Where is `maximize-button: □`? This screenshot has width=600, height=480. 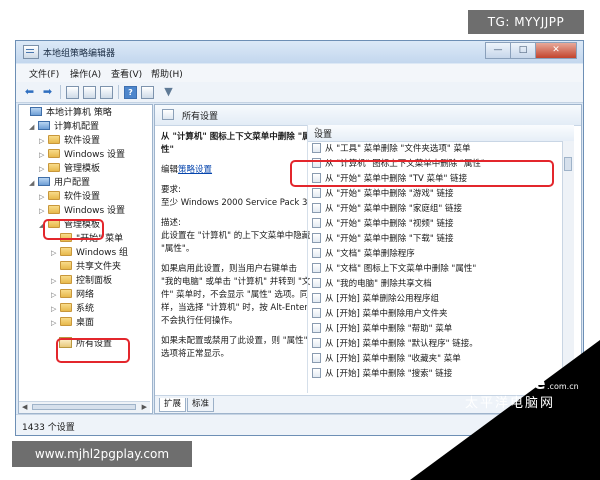
maximize-button: □ is located at coordinates (523, 50).